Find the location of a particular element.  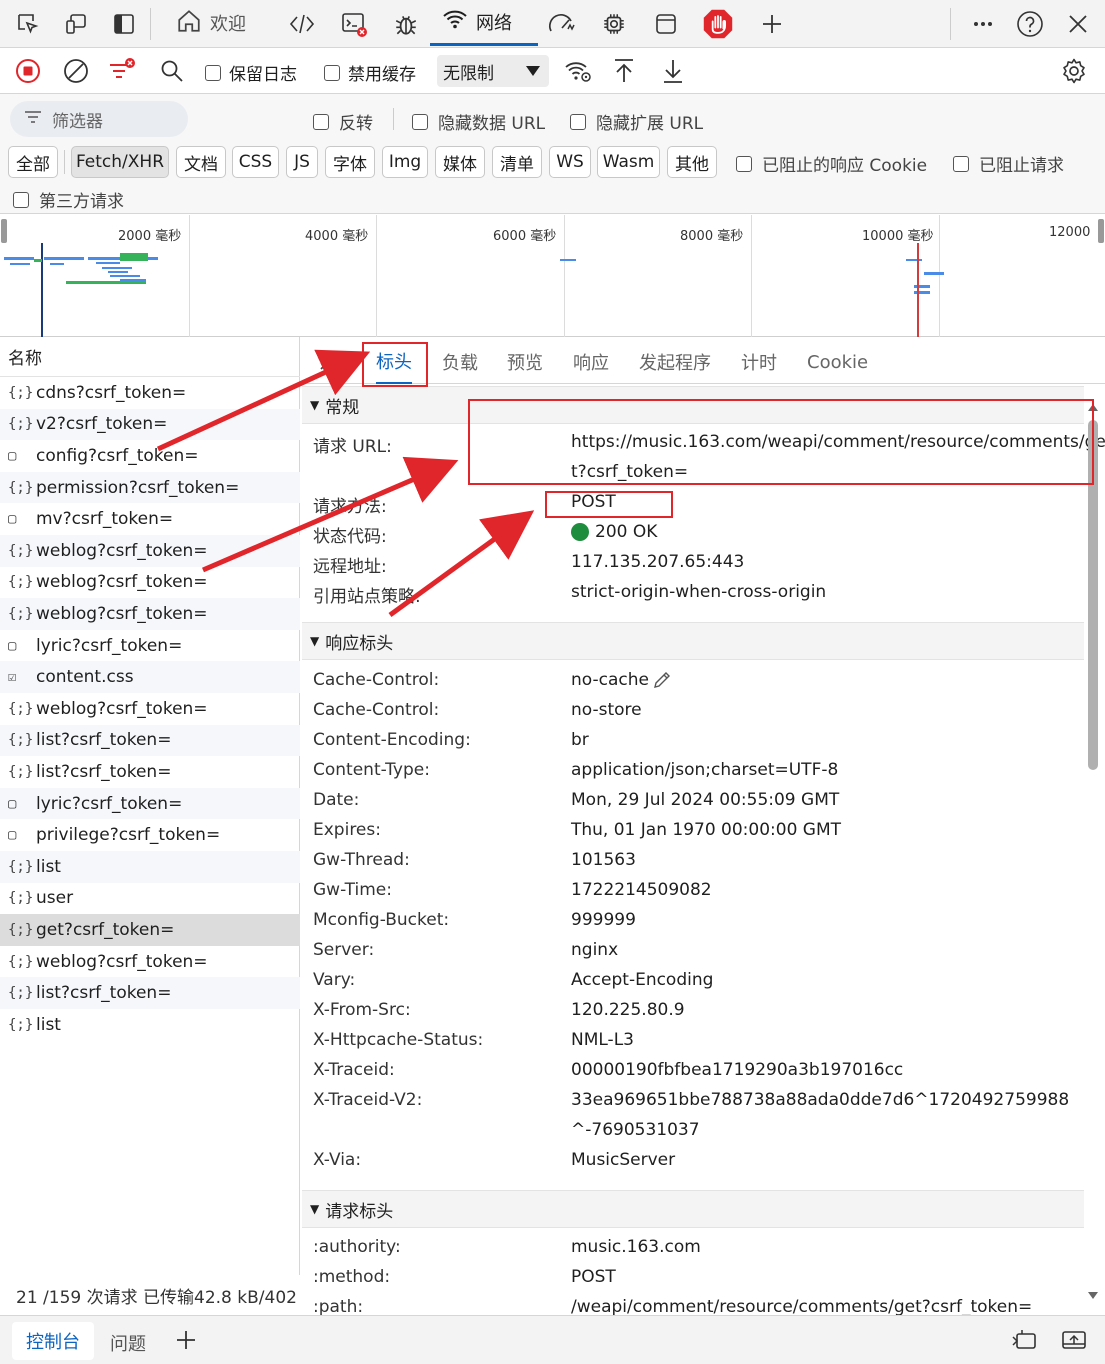

disable-cache-box is located at coordinates (332, 72).